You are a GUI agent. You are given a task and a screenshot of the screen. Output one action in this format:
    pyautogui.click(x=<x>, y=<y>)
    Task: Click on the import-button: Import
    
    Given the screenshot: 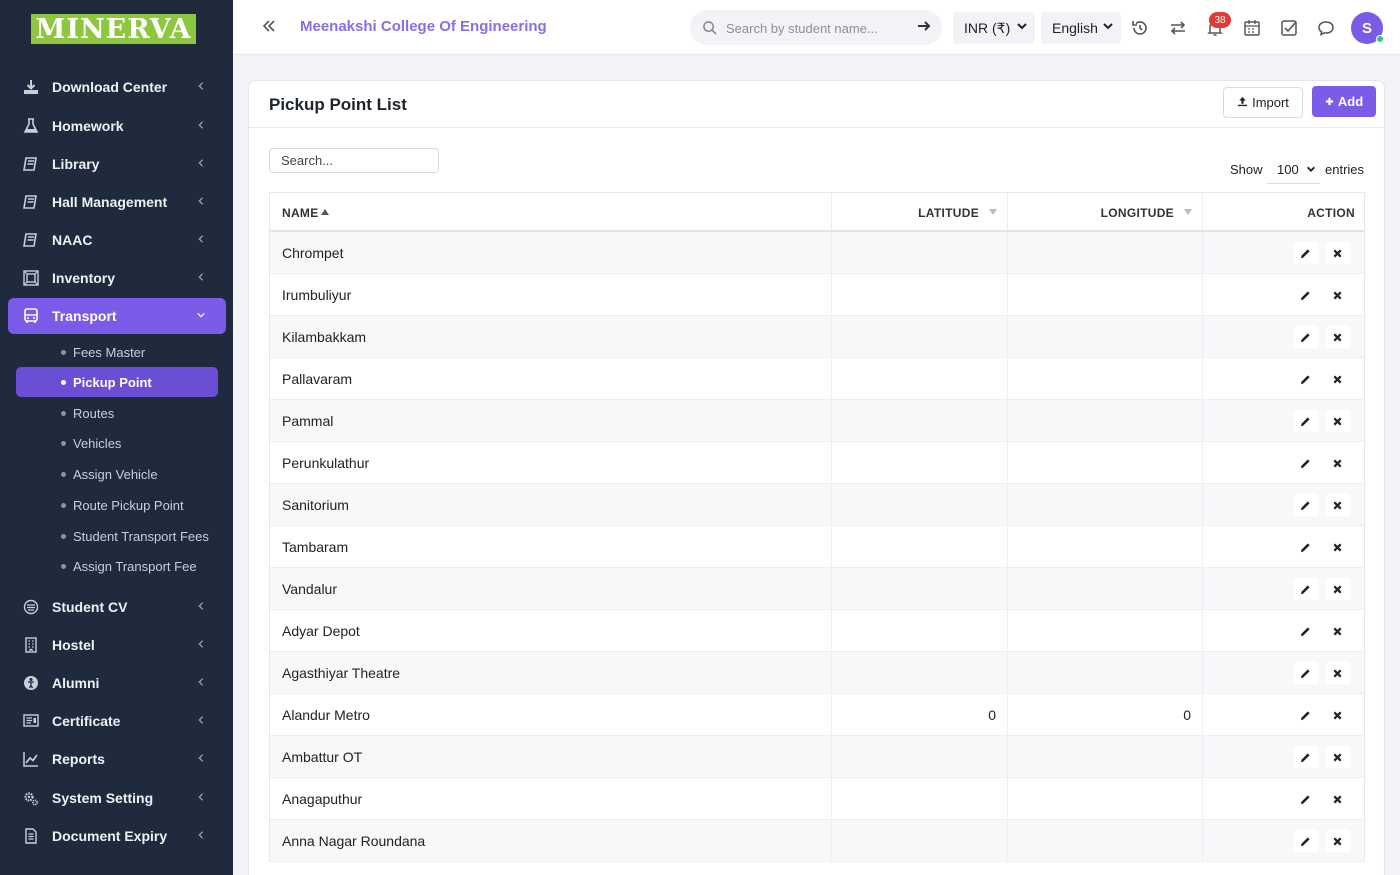 What is the action you would take?
    pyautogui.click(x=1263, y=102)
    